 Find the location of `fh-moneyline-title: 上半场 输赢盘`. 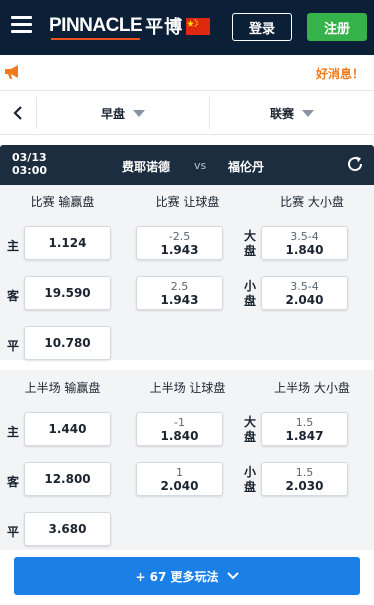

fh-moneyline-title: 上半场 输赢盘 is located at coordinates (62, 387).